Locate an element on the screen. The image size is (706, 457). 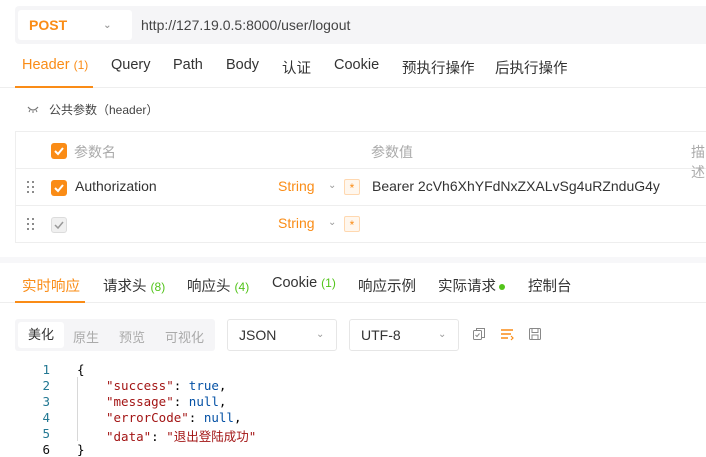
mode-preview: 预览 is located at coordinates (132, 336).